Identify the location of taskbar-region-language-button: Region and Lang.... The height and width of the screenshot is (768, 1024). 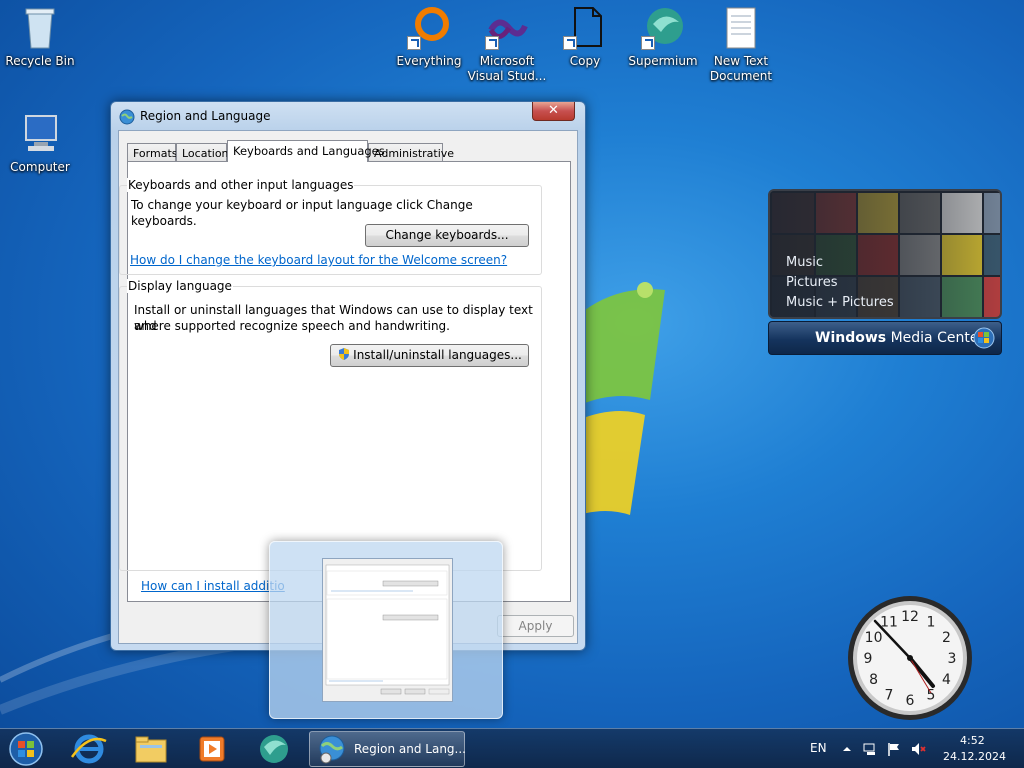
(387, 749).